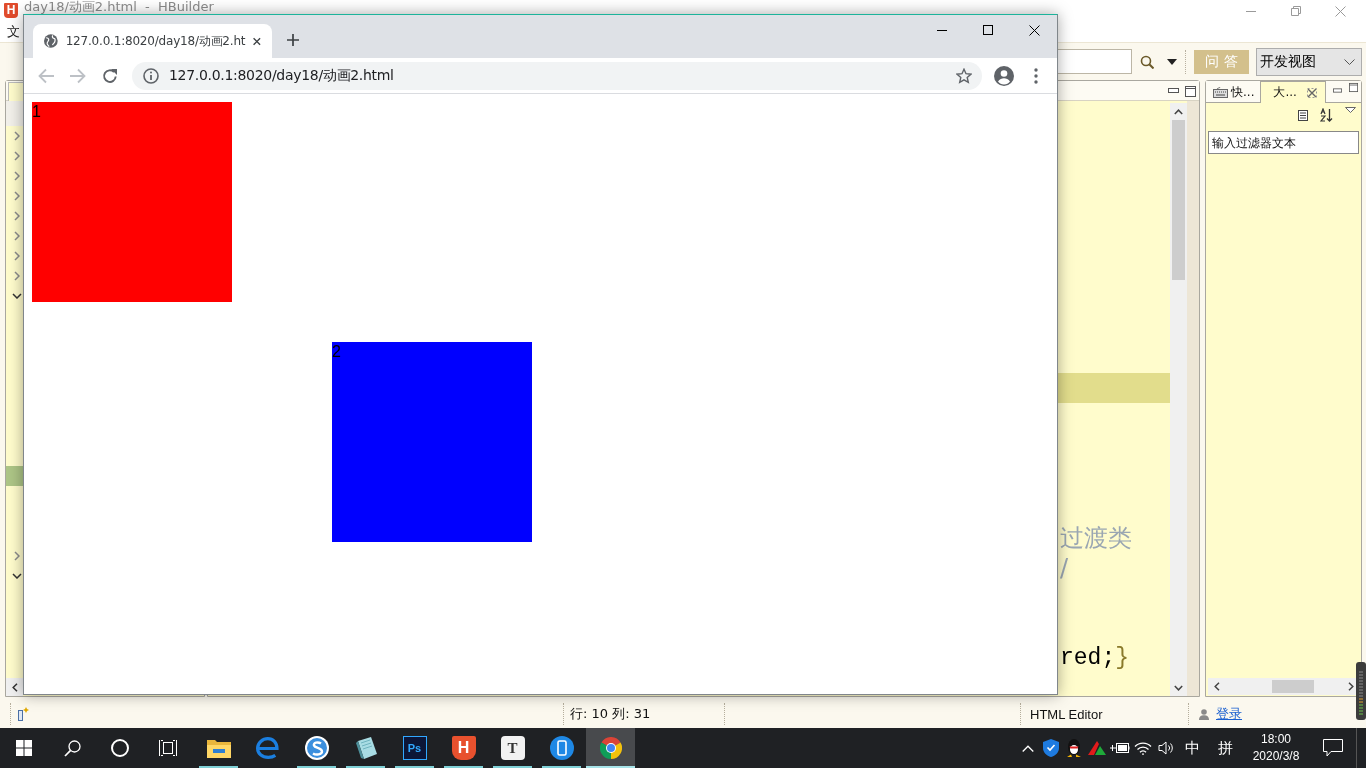 Image resolution: width=1366 pixels, height=768 pixels. Describe the element at coordinates (152, 41) in the screenshot. I see `browser-tab: 127.0.0.1:8020/day18/动画2.ht` at that location.